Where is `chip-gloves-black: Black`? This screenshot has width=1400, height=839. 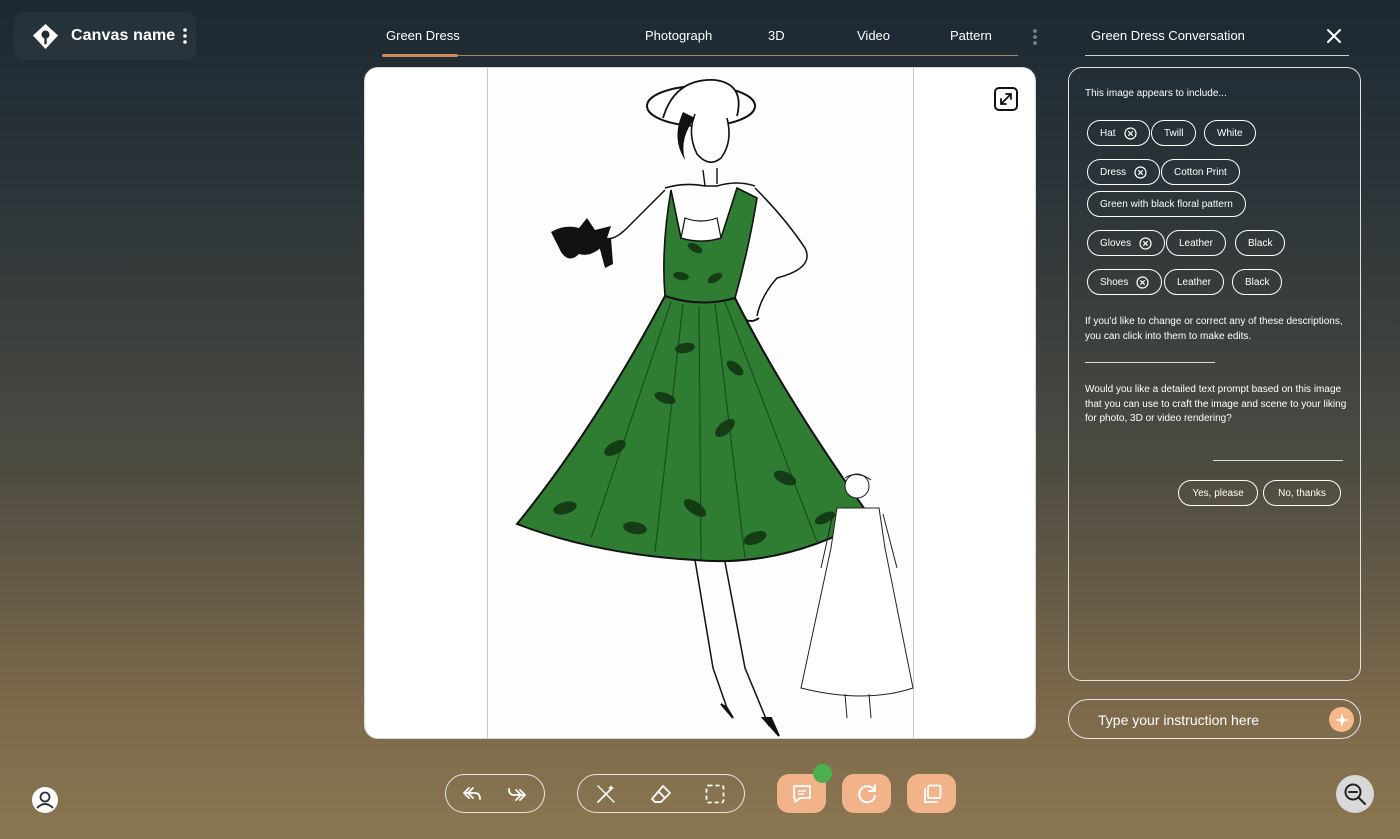
chip-gloves-black: Black is located at coordinates (1260, 243).